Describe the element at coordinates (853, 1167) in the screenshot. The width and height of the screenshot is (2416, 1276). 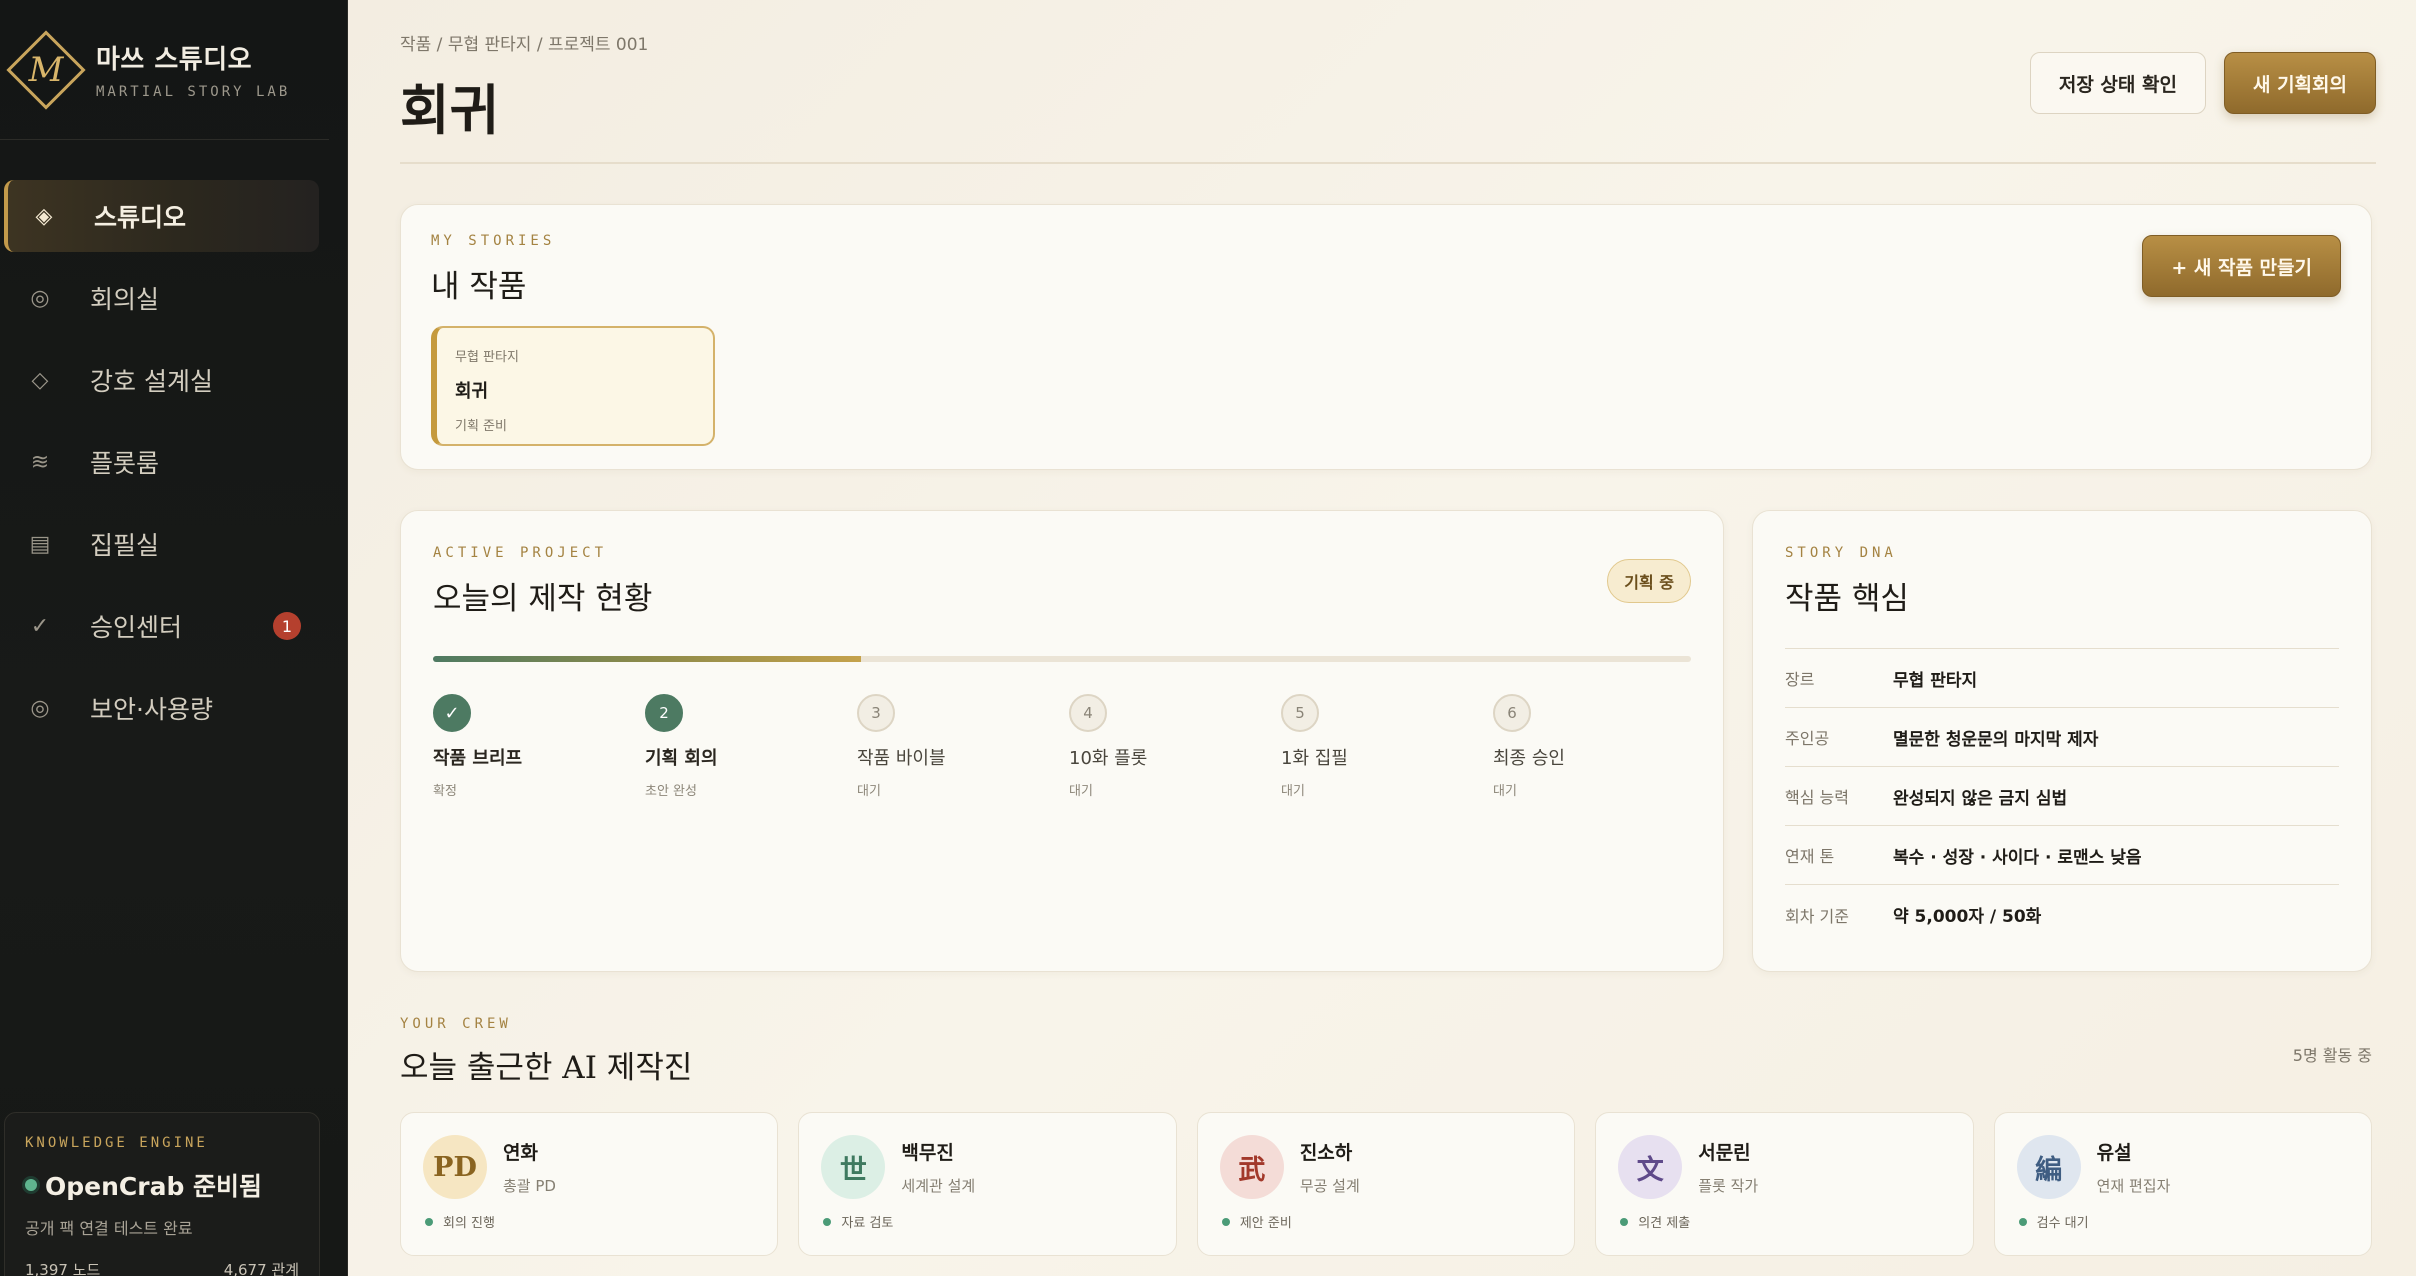
I see `avatar: 世` at that location.